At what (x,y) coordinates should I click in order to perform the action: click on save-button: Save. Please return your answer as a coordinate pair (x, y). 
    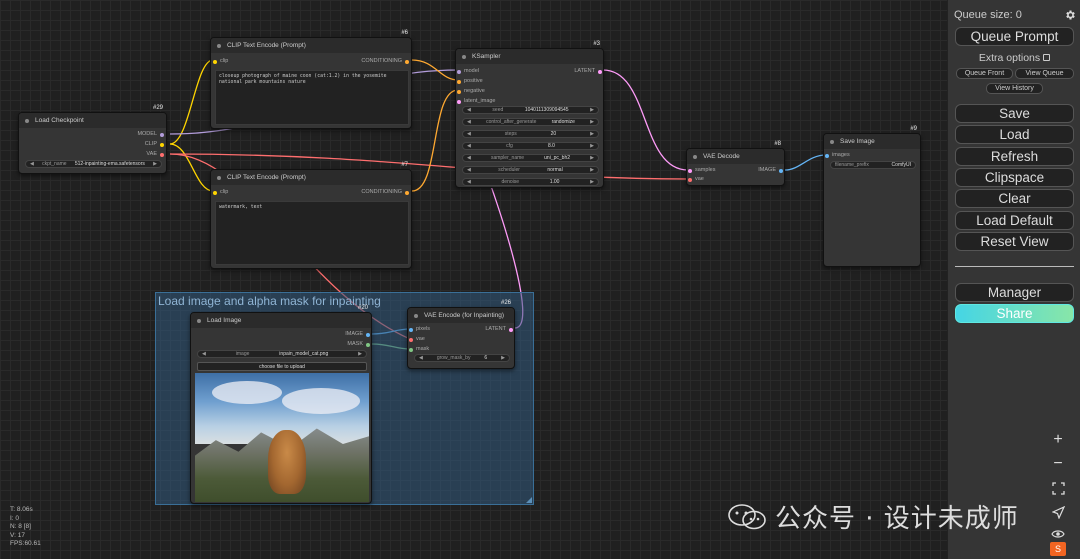
    Looking at the image, I should click on (1014, 113).